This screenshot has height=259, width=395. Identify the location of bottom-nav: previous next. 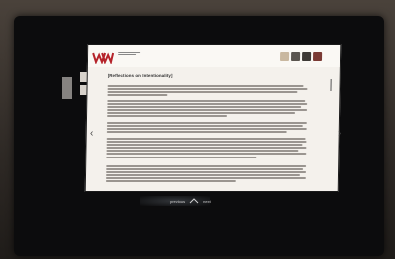
(190, 201).